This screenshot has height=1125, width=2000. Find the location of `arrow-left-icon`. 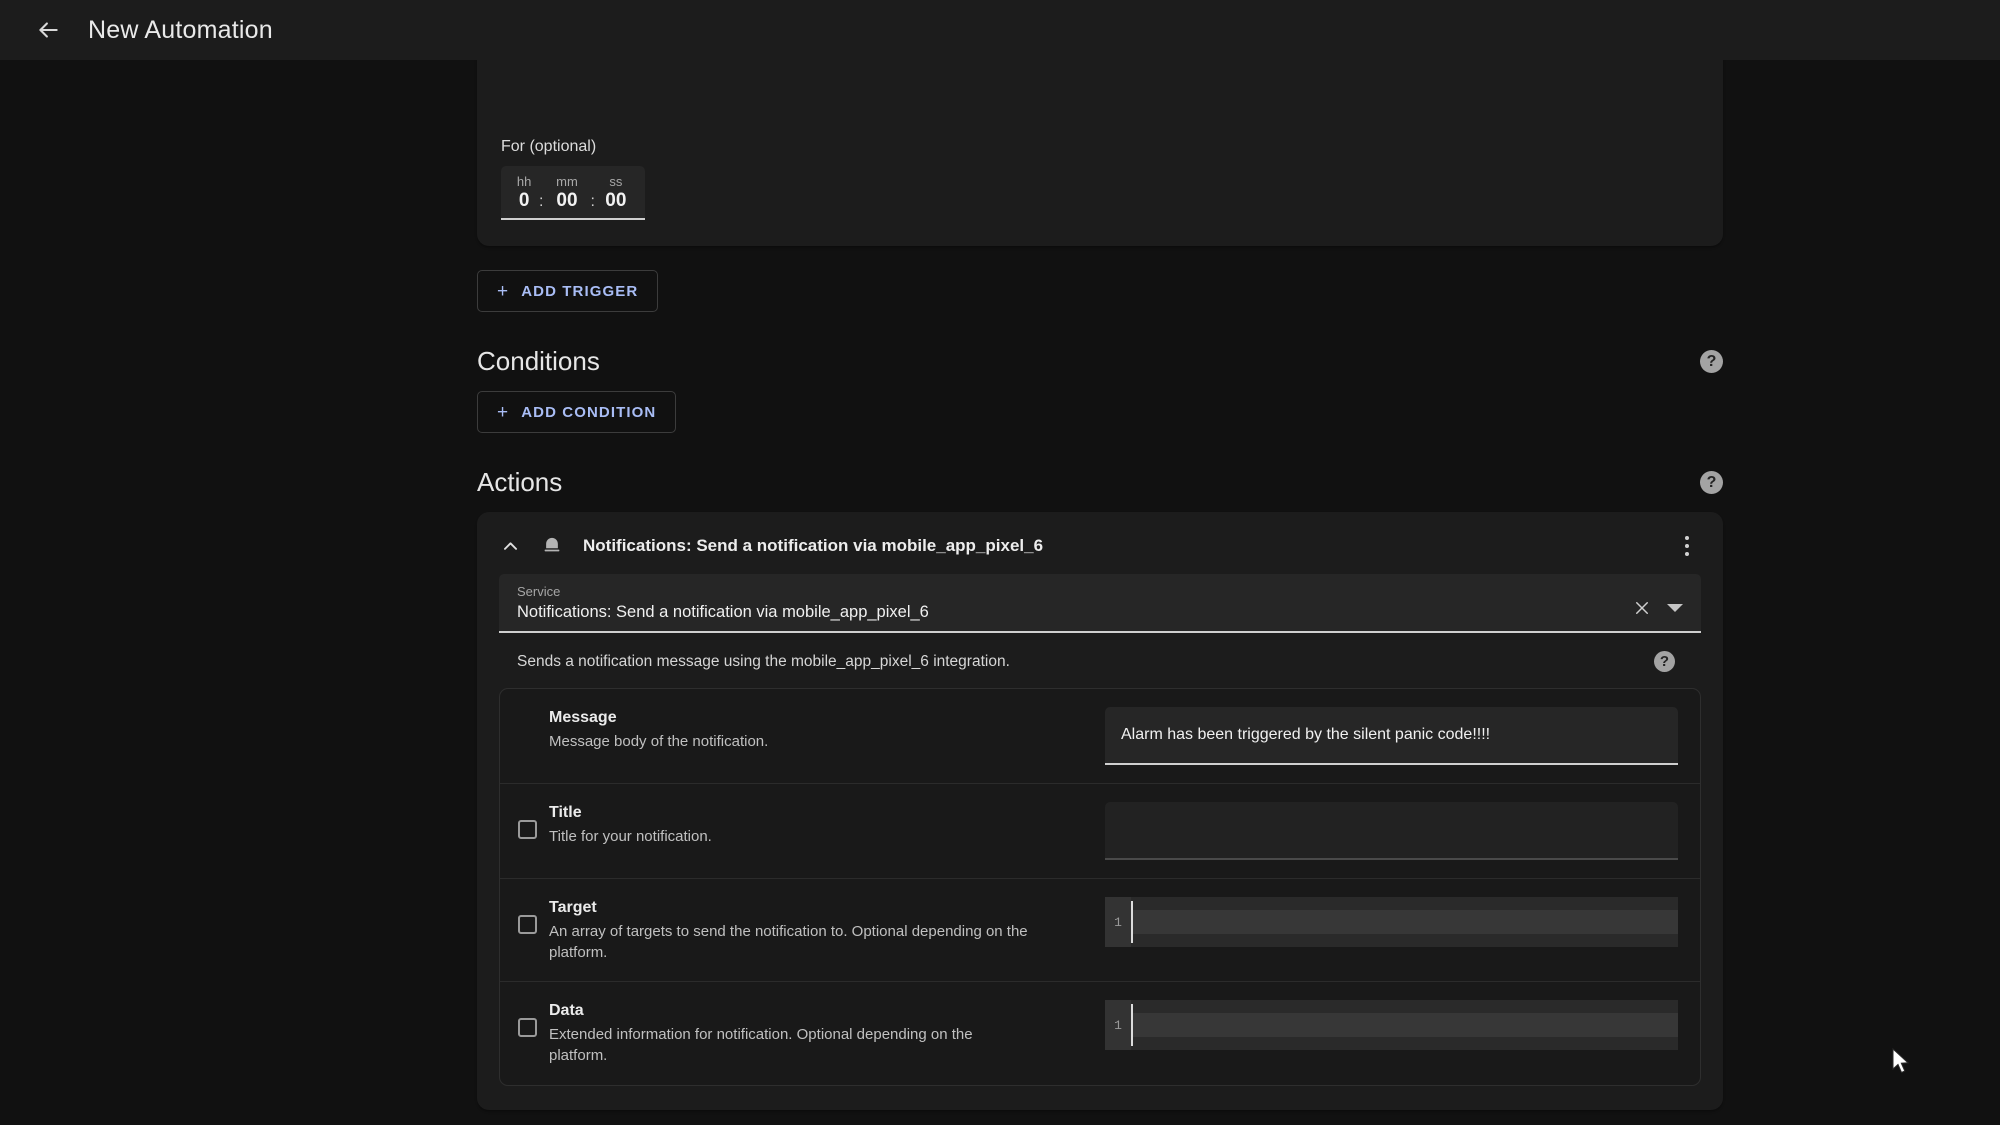

arrow-left-icon is located at coordinates (48, 30).